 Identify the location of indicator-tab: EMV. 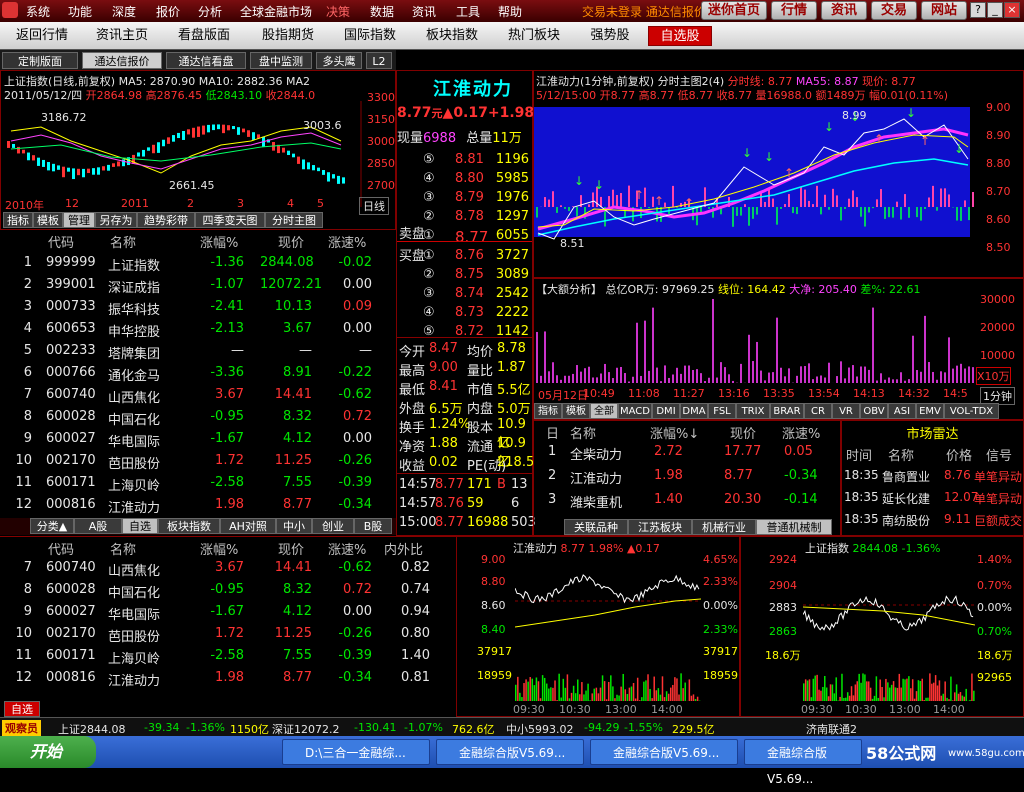
(930, 411).